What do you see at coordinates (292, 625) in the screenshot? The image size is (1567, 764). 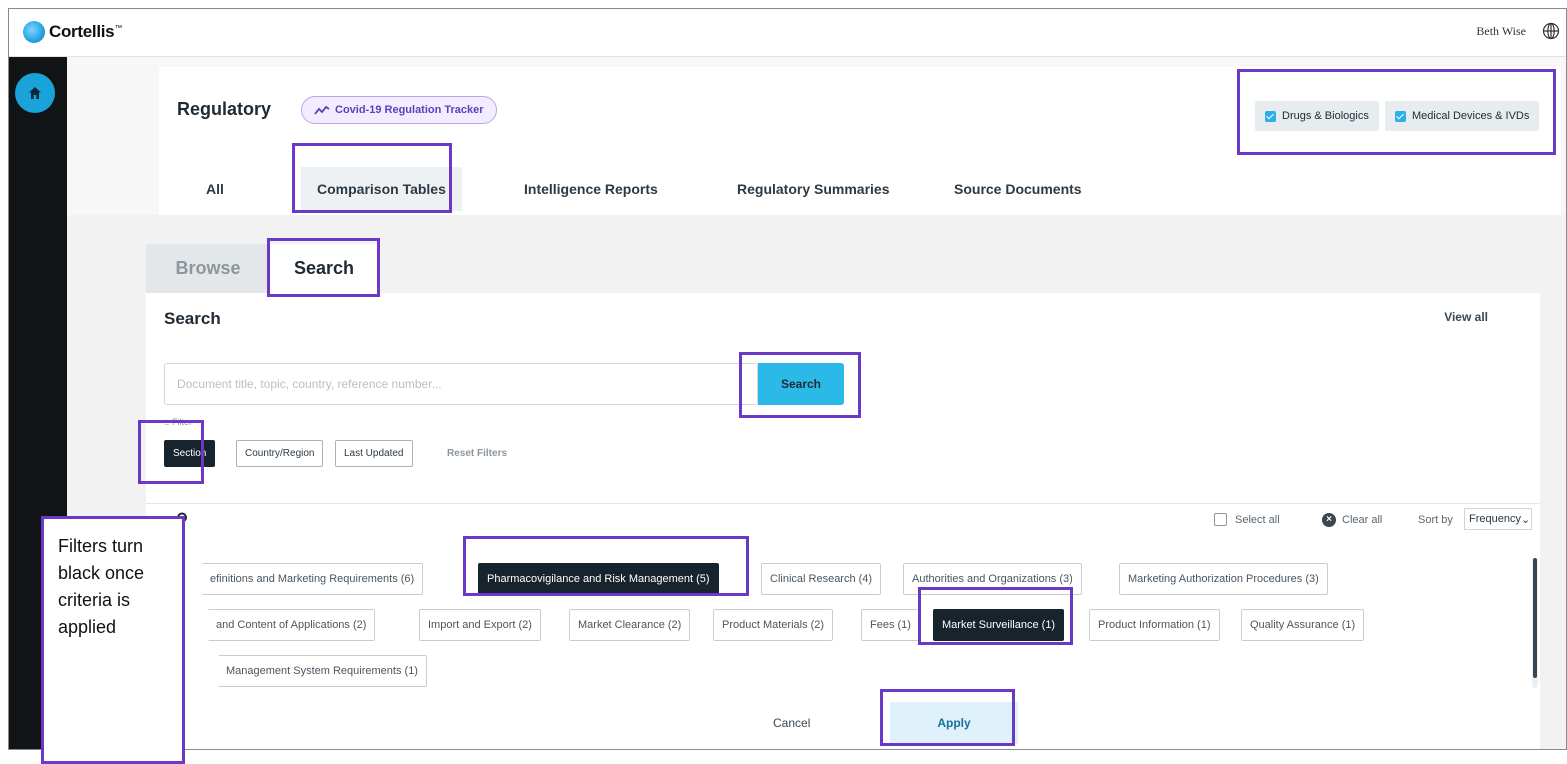 I see `chip-content-applications: and Content of Applications (2)` at bounding box center [292, 625].